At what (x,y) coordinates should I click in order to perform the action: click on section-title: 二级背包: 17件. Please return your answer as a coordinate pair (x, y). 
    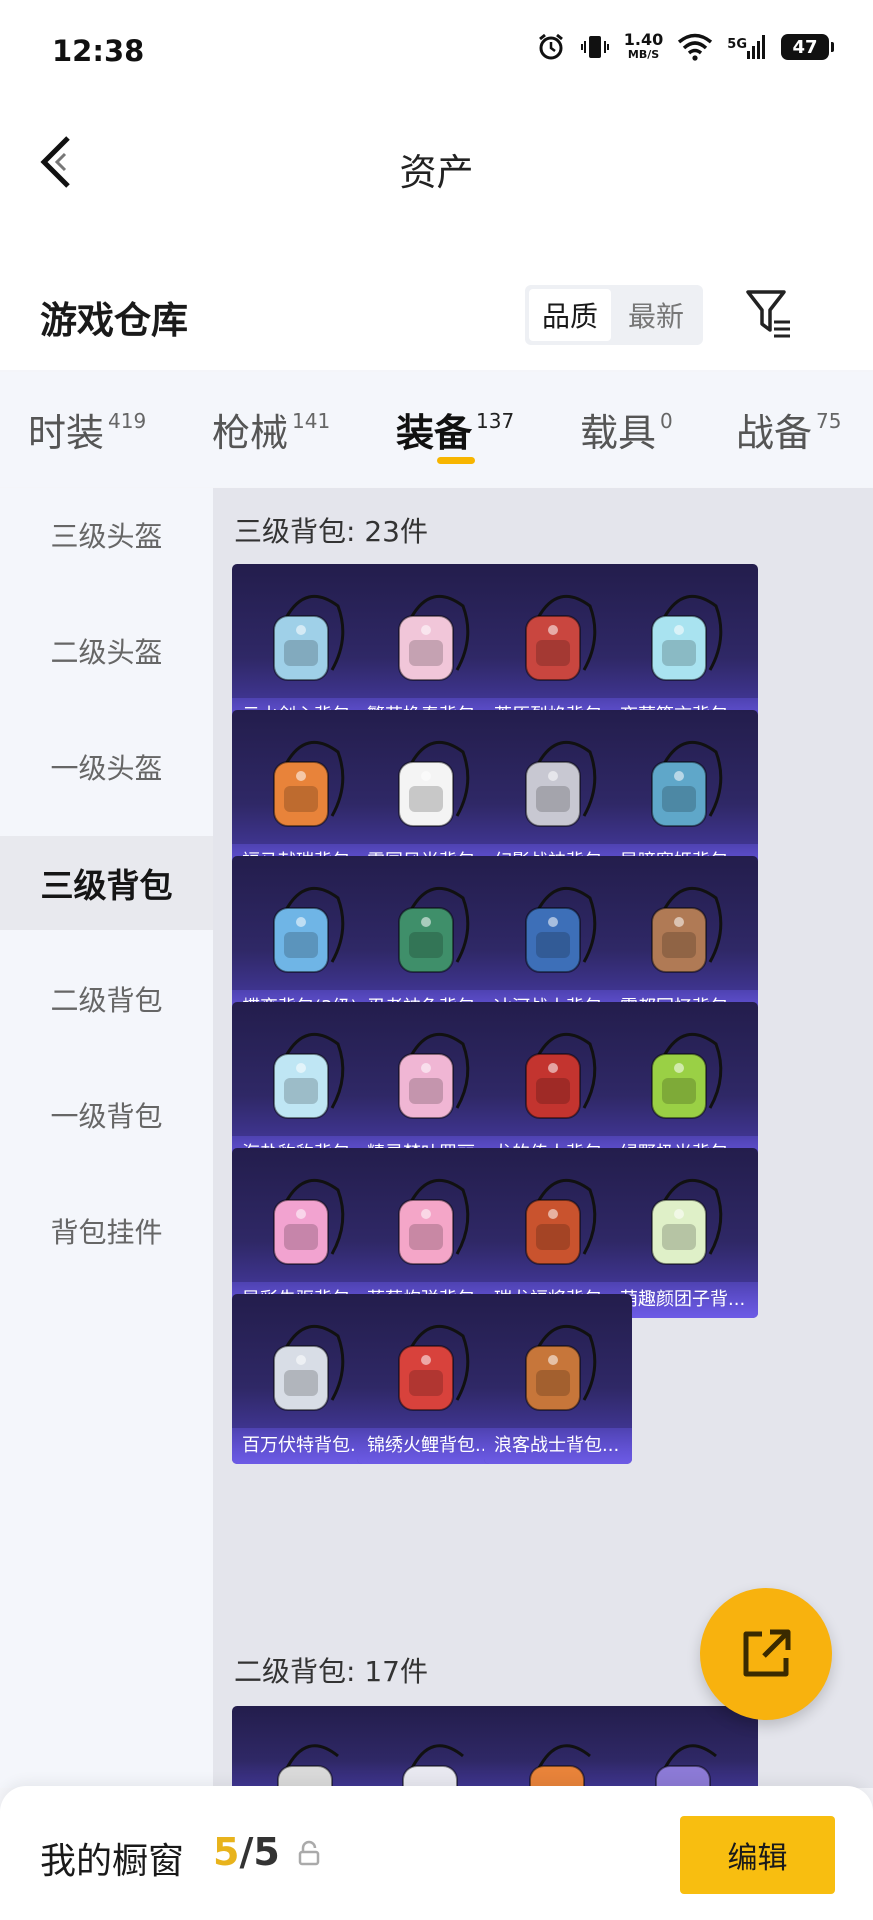
    Looking at the image, I should click on (331, 1671).